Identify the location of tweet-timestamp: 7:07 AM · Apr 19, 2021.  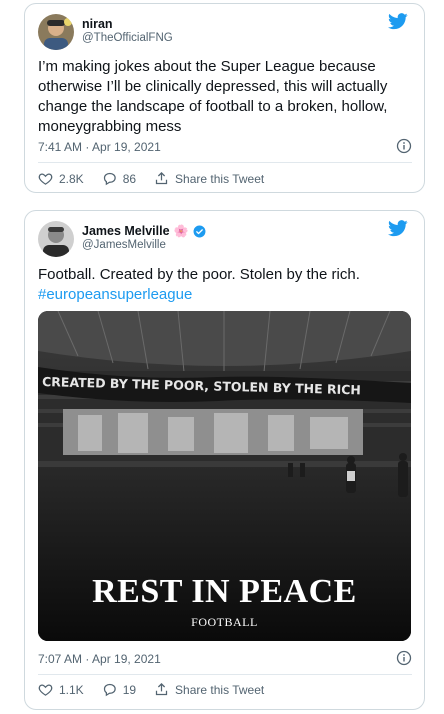
(99, 659).